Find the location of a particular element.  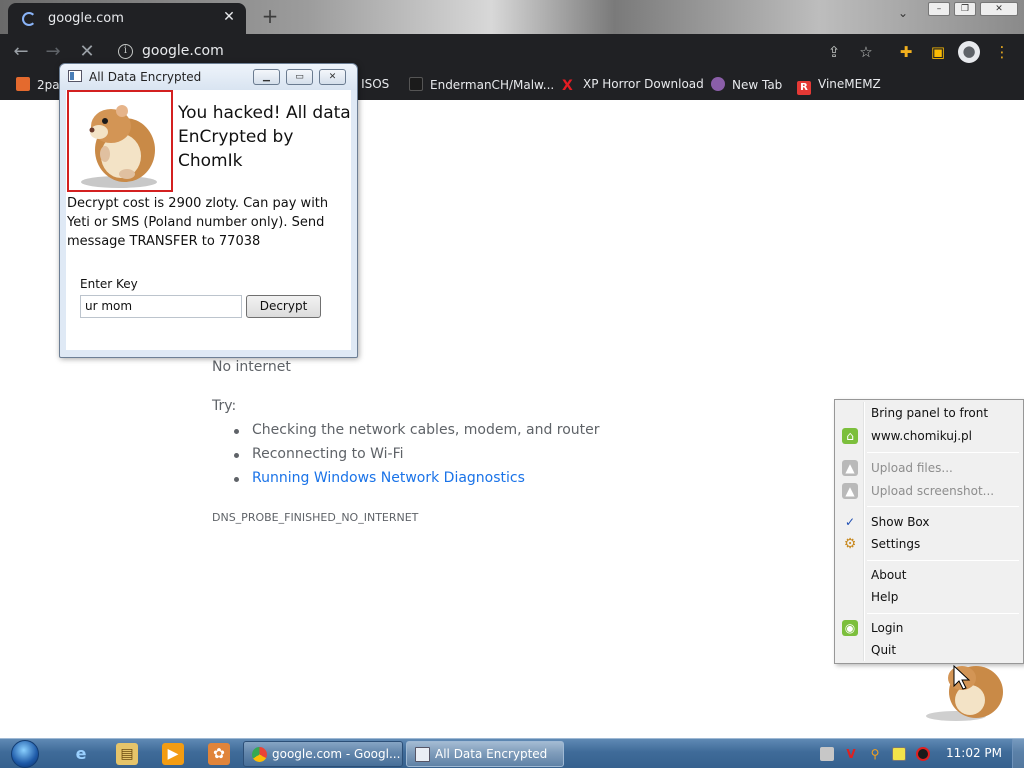

ransom-headline: You hacked! All data EnCrypted by ChomIk is located at coordinates (264, 137).